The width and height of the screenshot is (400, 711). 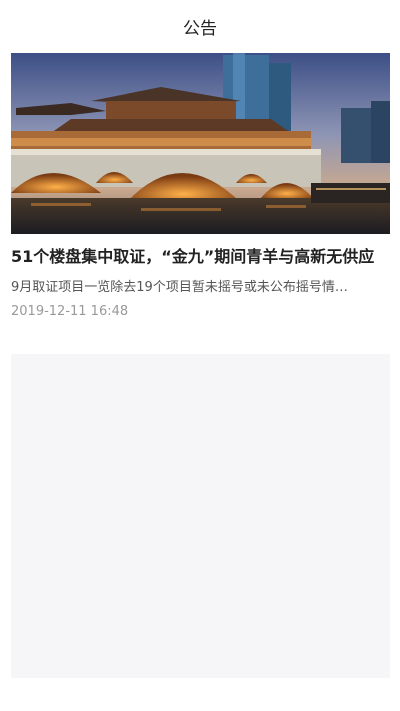 I want to click on page-title: 公告, so click(x=200, y=28).